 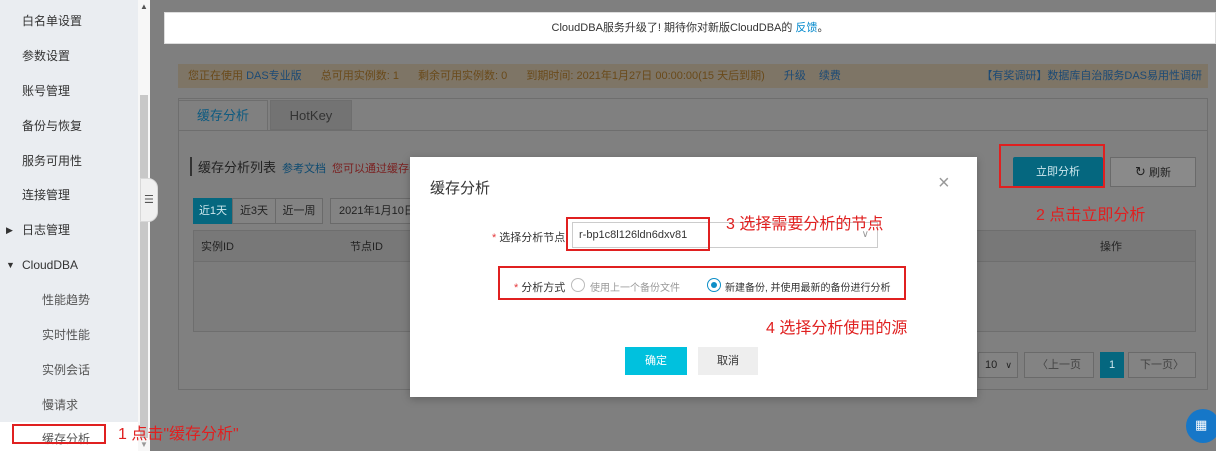 I want to click on collapse-icon: ☰, so click(x=149, y=200).